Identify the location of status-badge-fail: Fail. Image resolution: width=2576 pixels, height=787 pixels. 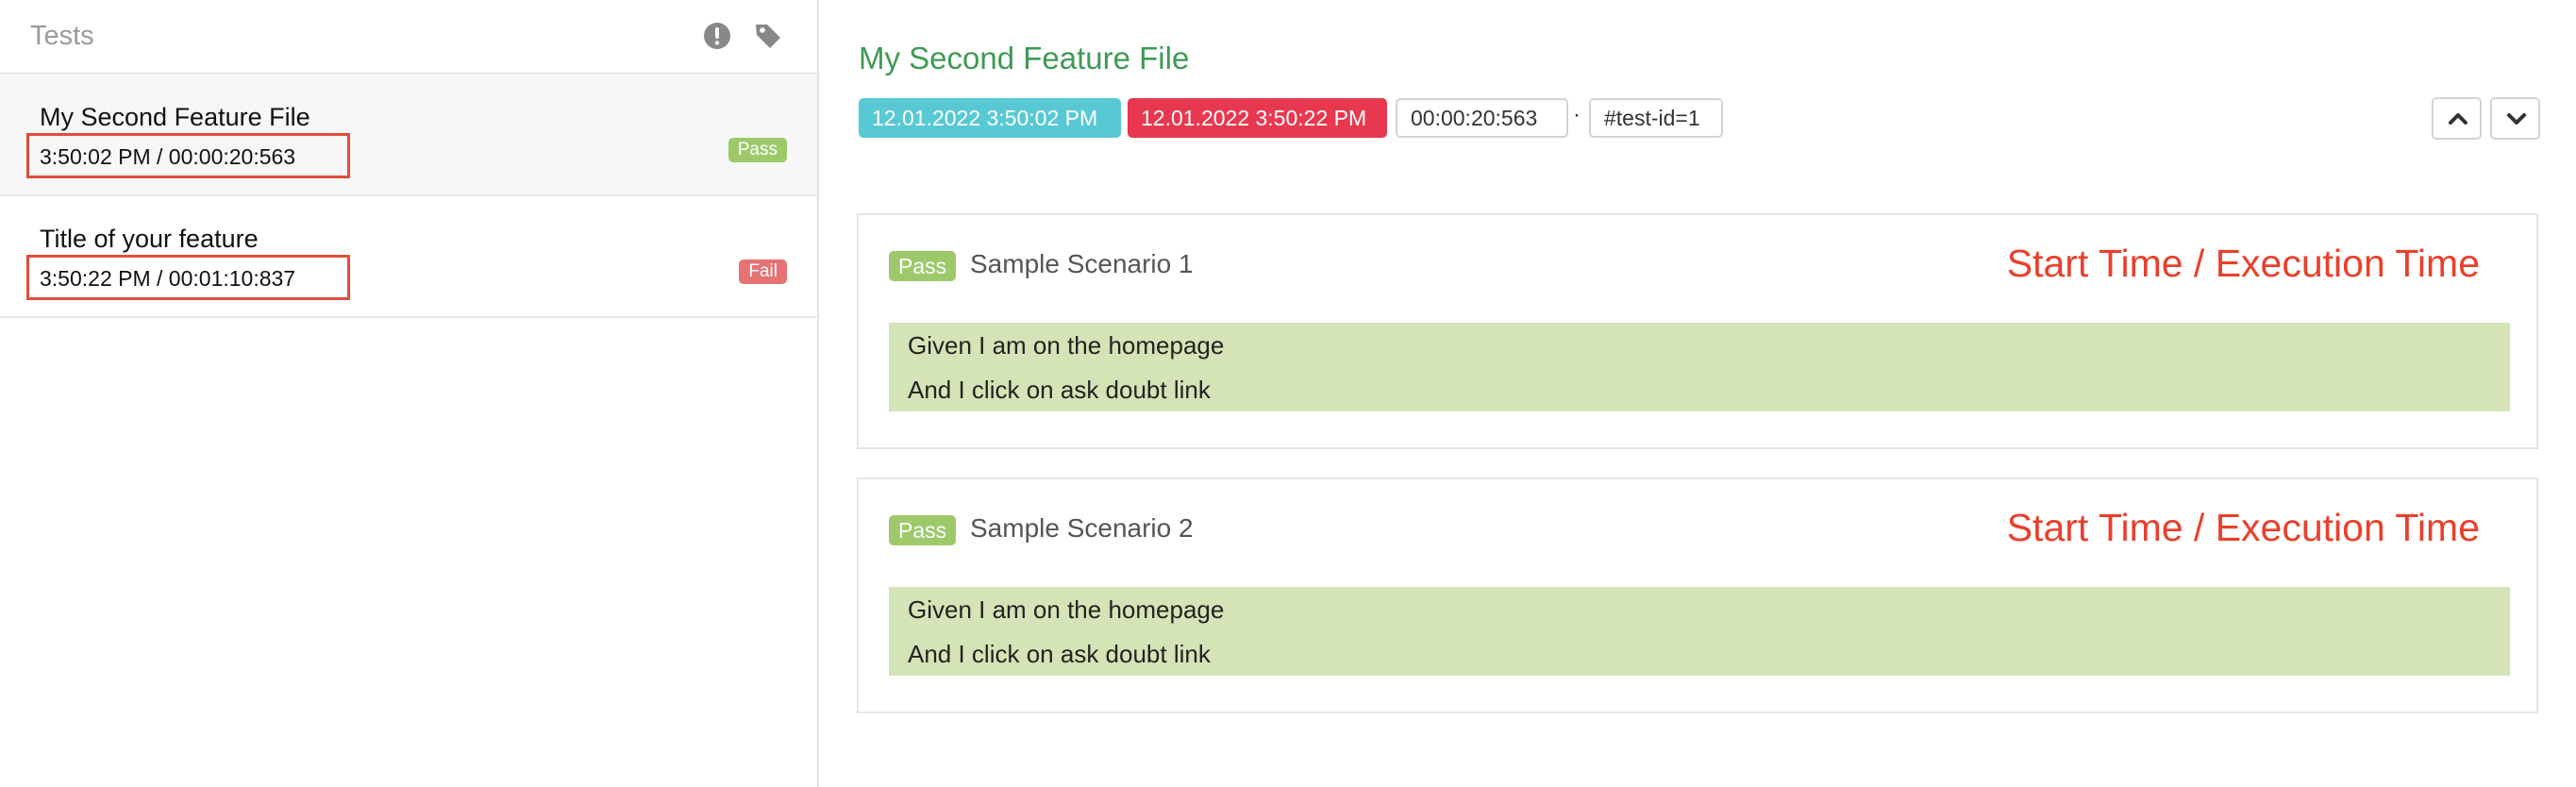
(763, 272).